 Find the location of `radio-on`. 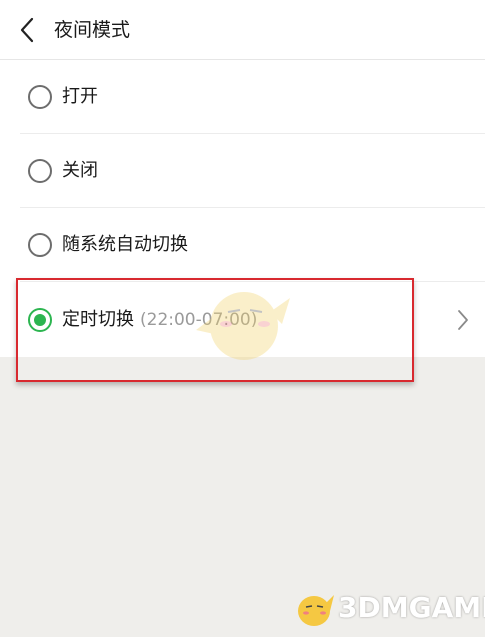

radio-on is located at coordinates (40, 97).